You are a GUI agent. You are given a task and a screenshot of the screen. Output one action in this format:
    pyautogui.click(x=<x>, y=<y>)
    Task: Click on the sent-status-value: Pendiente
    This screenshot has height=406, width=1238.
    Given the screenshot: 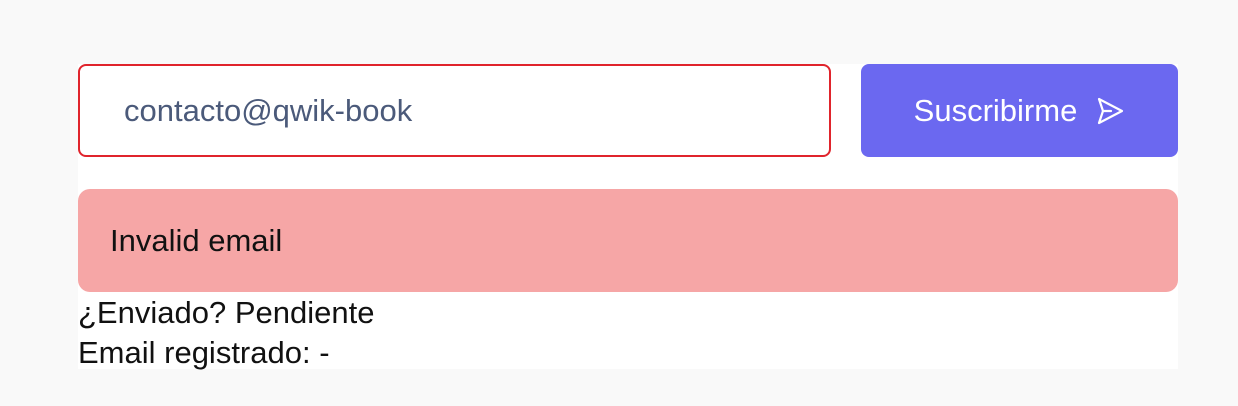 What is the action you would take?
    pyautogui.click(x=304, y=312)
    